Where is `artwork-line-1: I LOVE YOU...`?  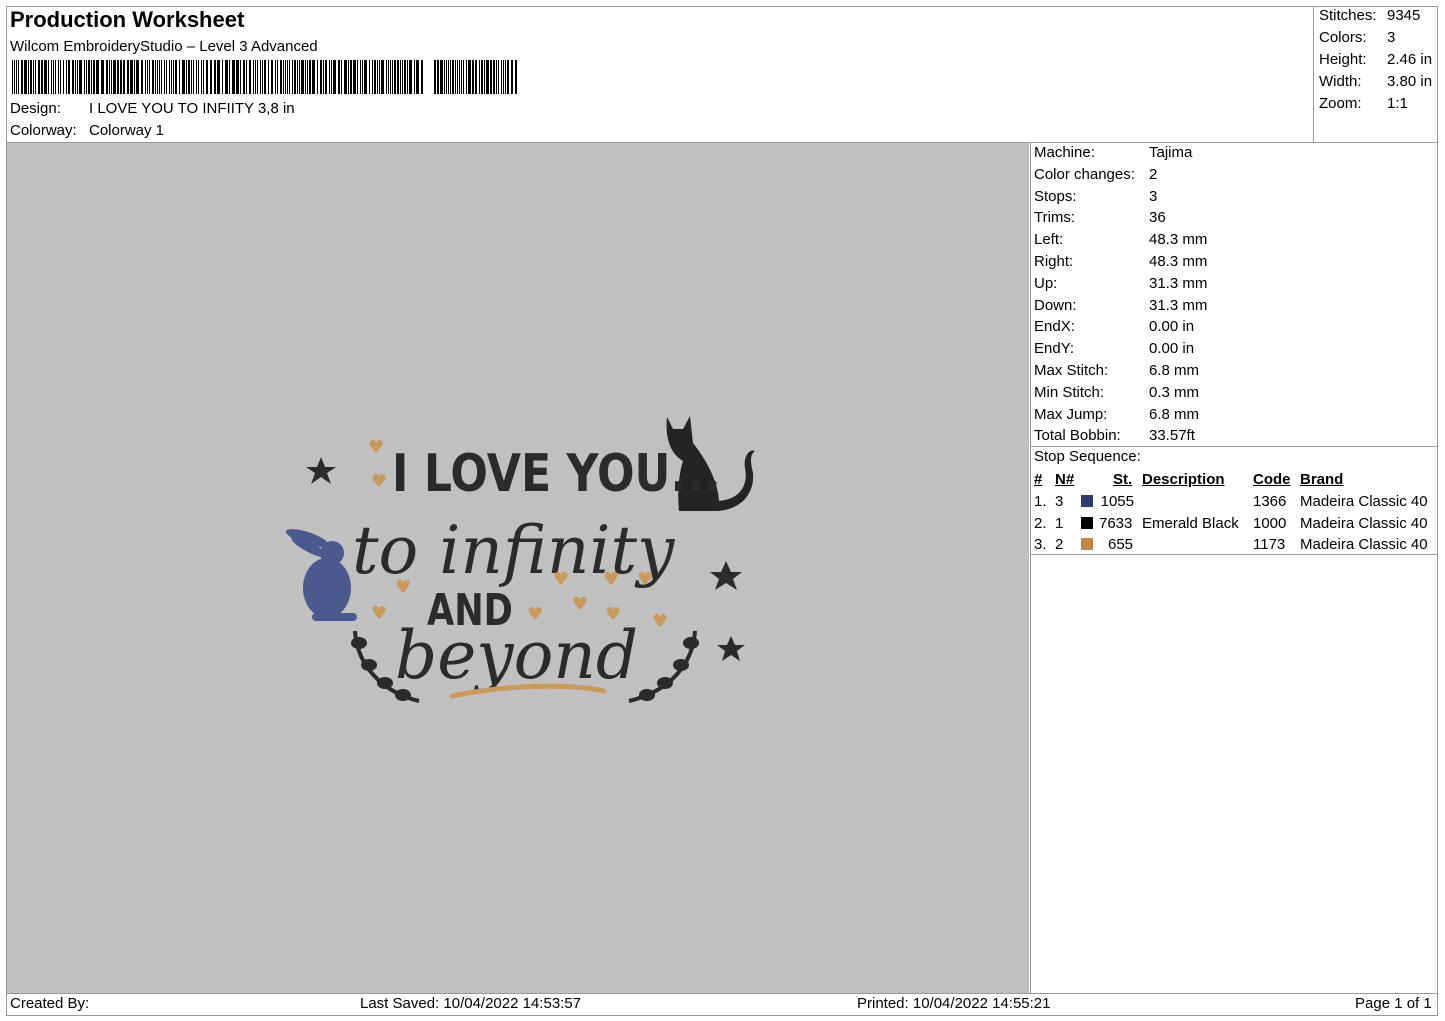 artwork-line-1: I LOVE YOU... is located at coordinates (556, 474).